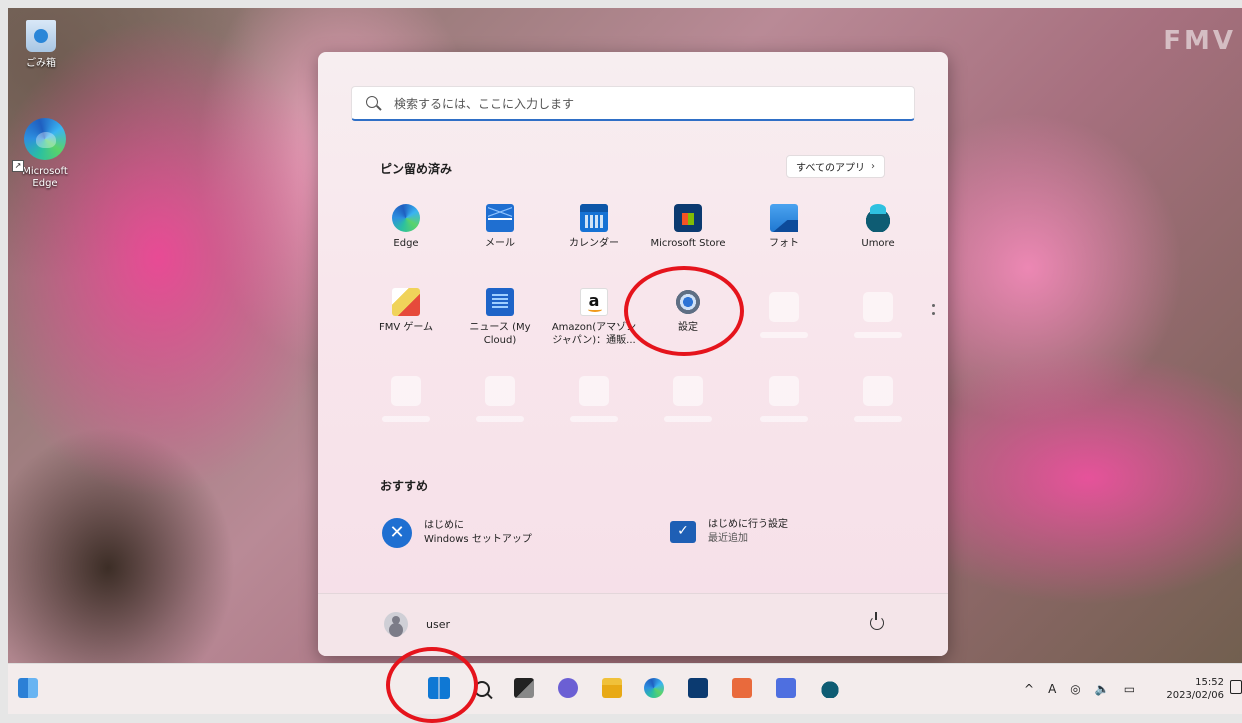 The height and width of the screenshot is (723, 1242). What do you see at coordinates (683, 532) in the screenshot?
I see `setup-icon` at bounding box center [683, 532].